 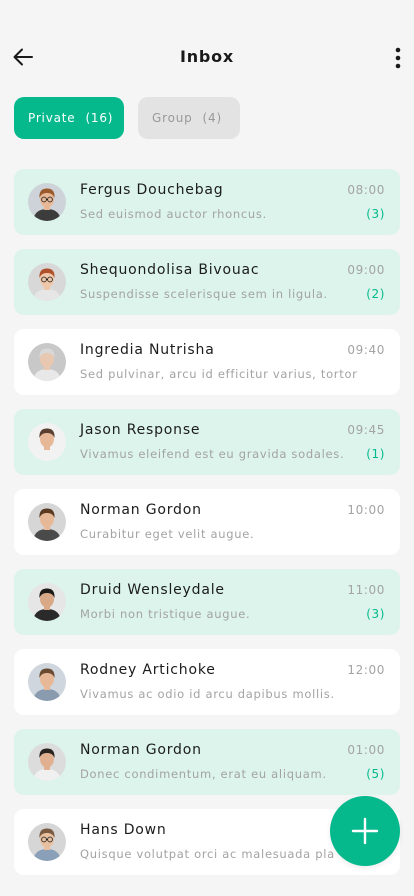 I want to click on unread-count-badge: (5), so click(x=375, y=774).